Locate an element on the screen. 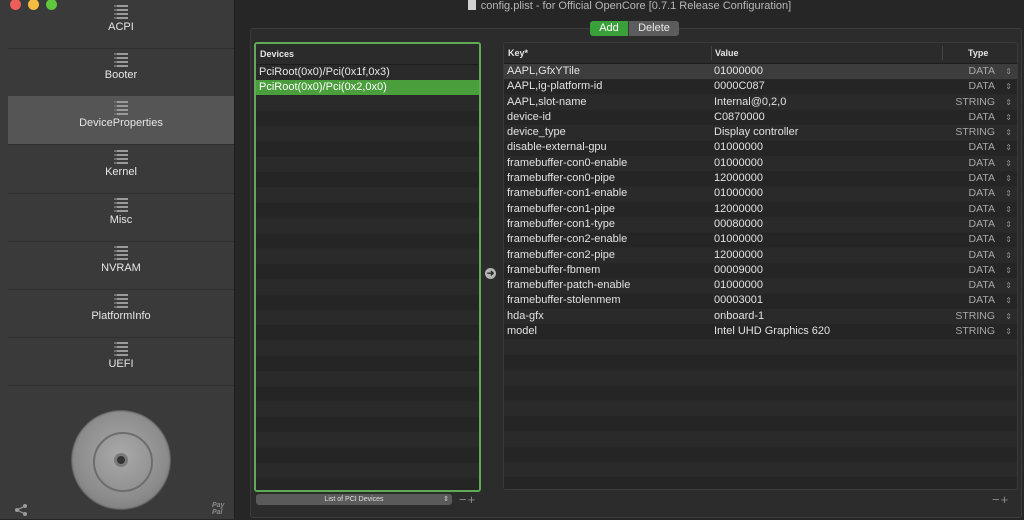 Image resolution: width=1024 pixels, height=520 pixels. property-key: AAPL,ig-platform-id is located at coordinates (554, 86).